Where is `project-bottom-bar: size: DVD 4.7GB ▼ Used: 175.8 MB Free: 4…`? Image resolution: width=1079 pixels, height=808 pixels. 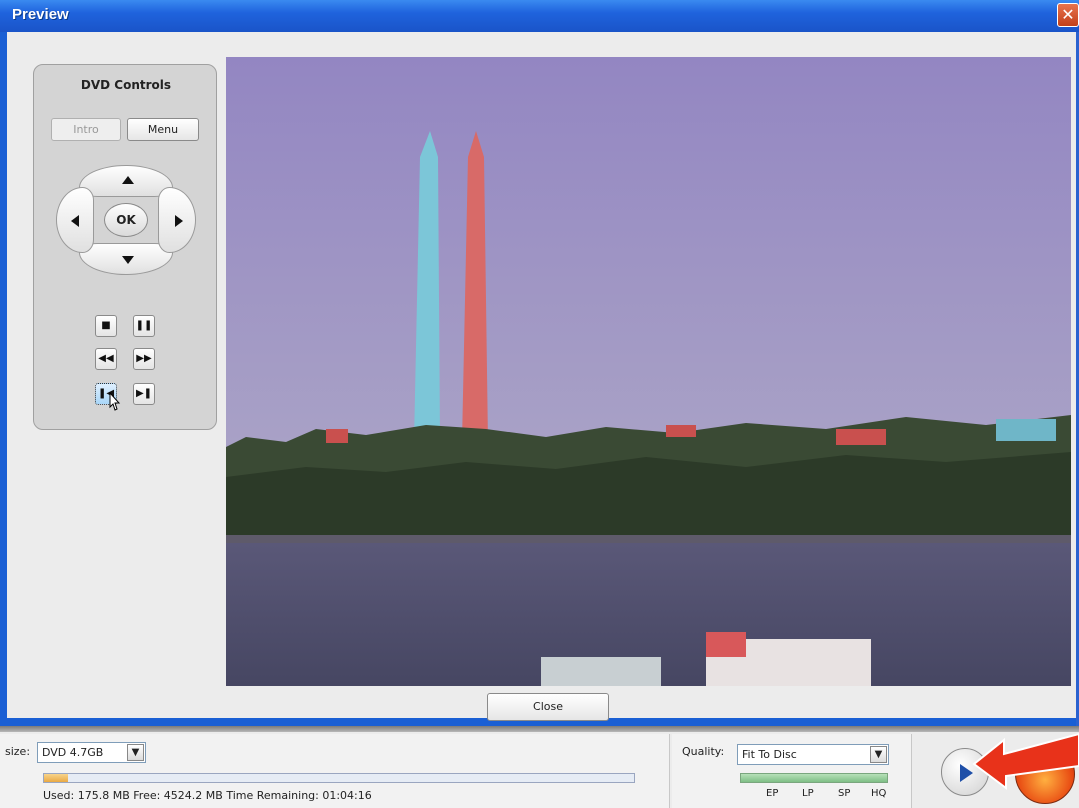 project-bottom-bar: size: DVD 4.7GB ▼ Used: 175.8 MB Free: 4… is located at coordinates (539, 767).